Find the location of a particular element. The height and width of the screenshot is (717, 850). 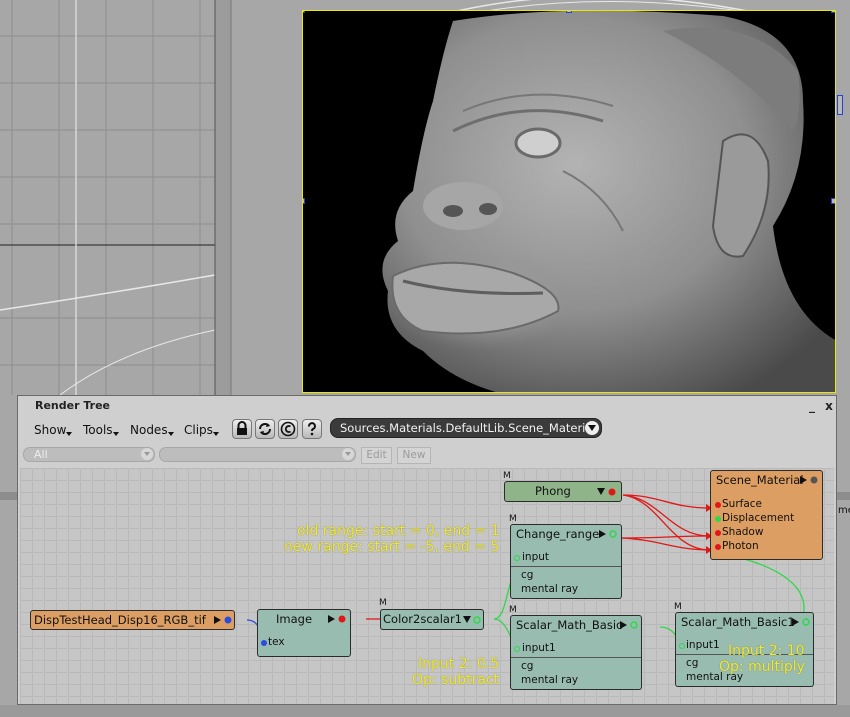

filter-dropdown-secondary is located at coordinates (257, 454).